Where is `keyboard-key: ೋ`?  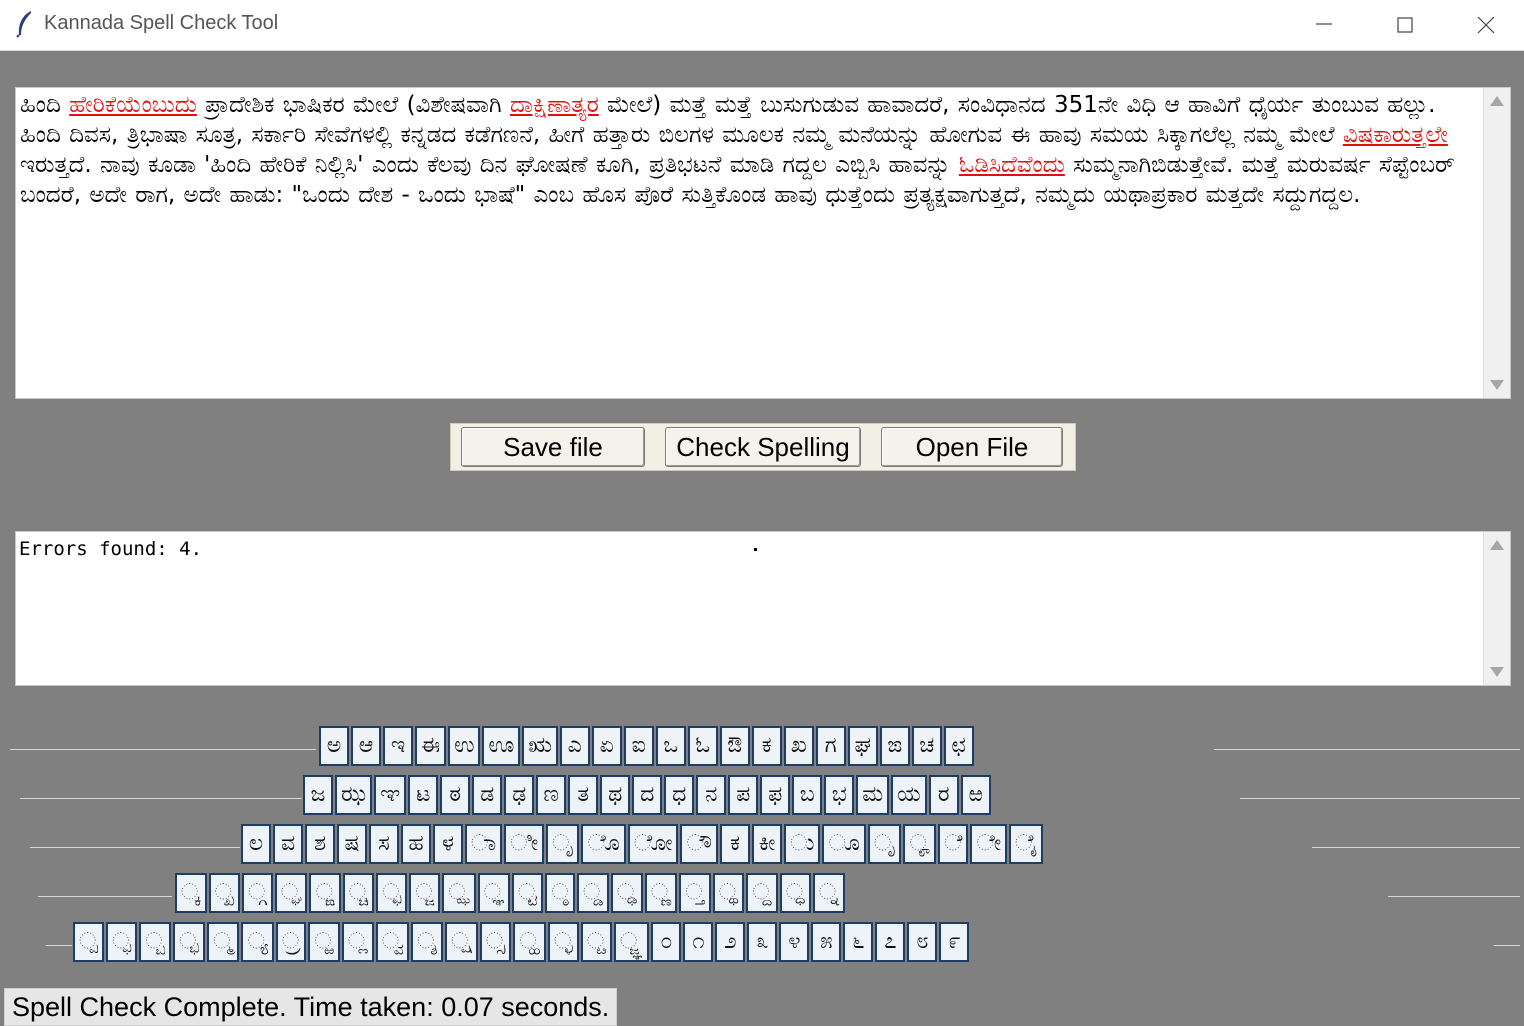 keyboard-key: ೋ is located at coordinates (653, 844).